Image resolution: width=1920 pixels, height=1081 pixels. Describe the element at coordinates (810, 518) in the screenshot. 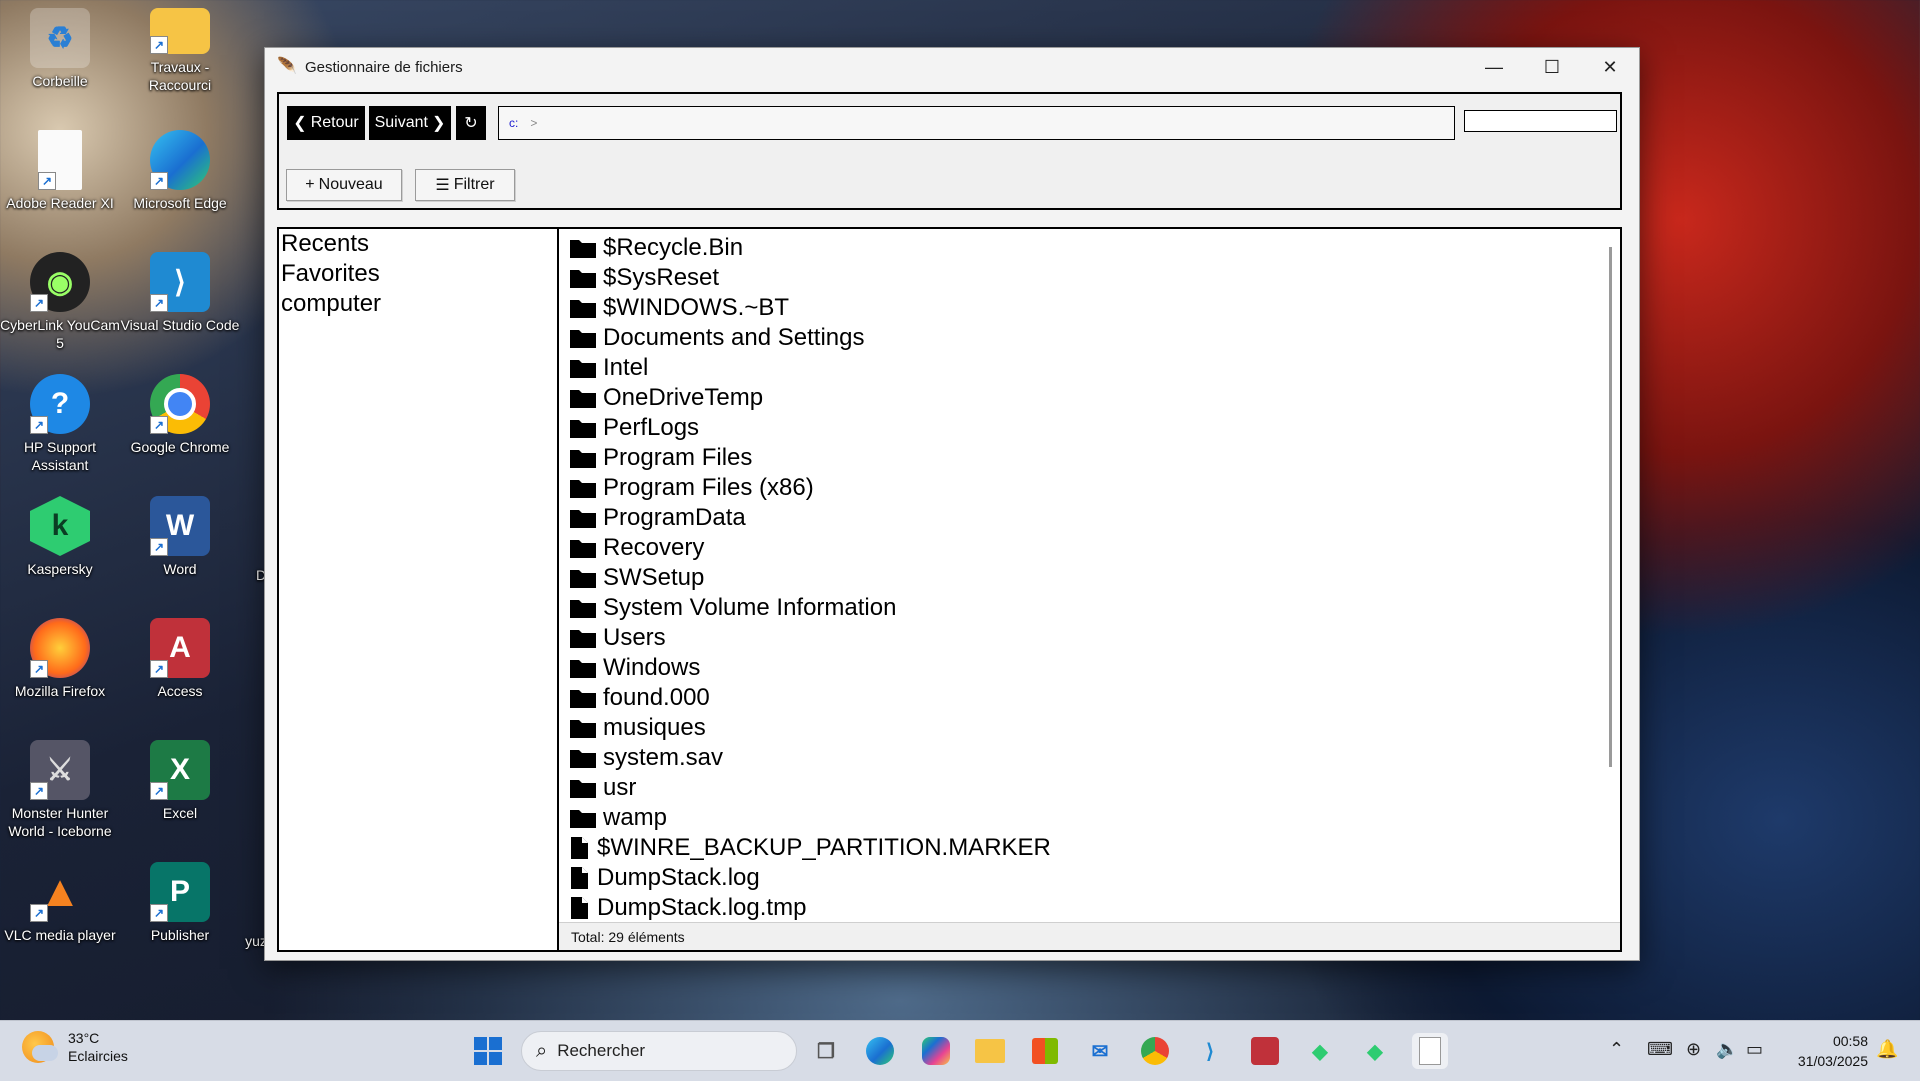

I see `file-row: ProgramData` at that location.